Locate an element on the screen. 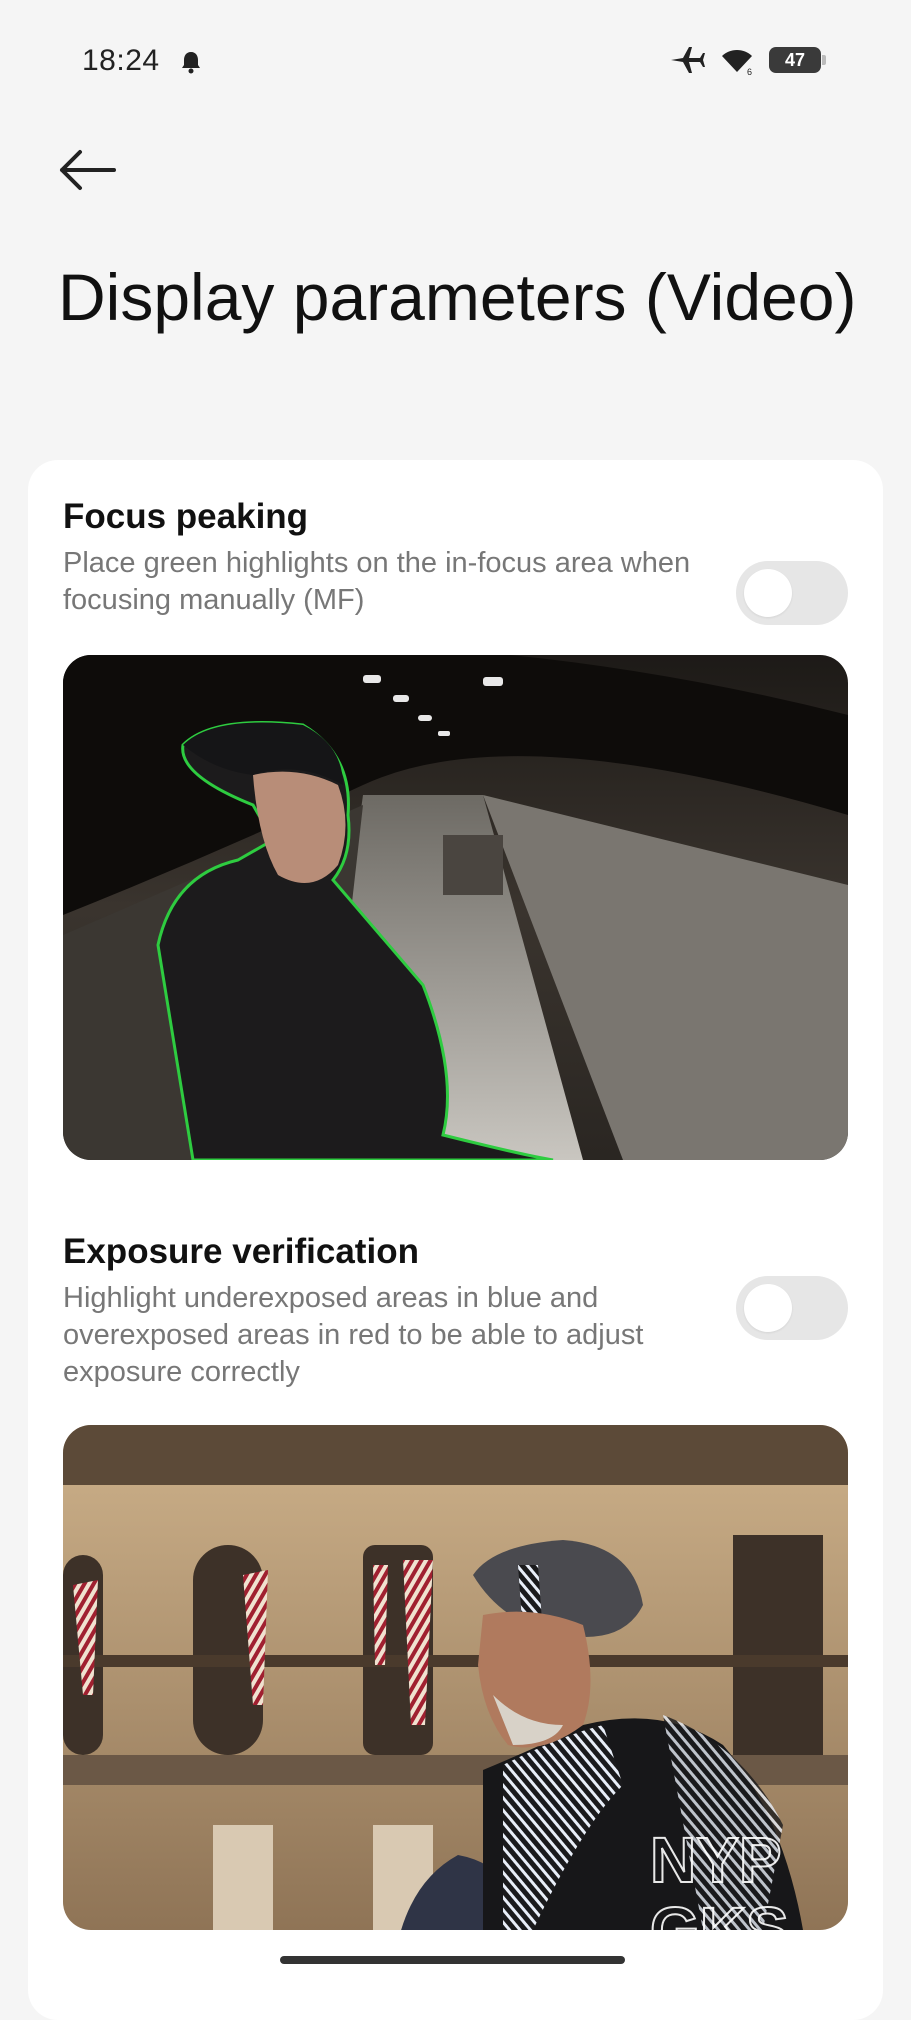  setting-title: Exposure verification is located at coordinates (241, 1251).